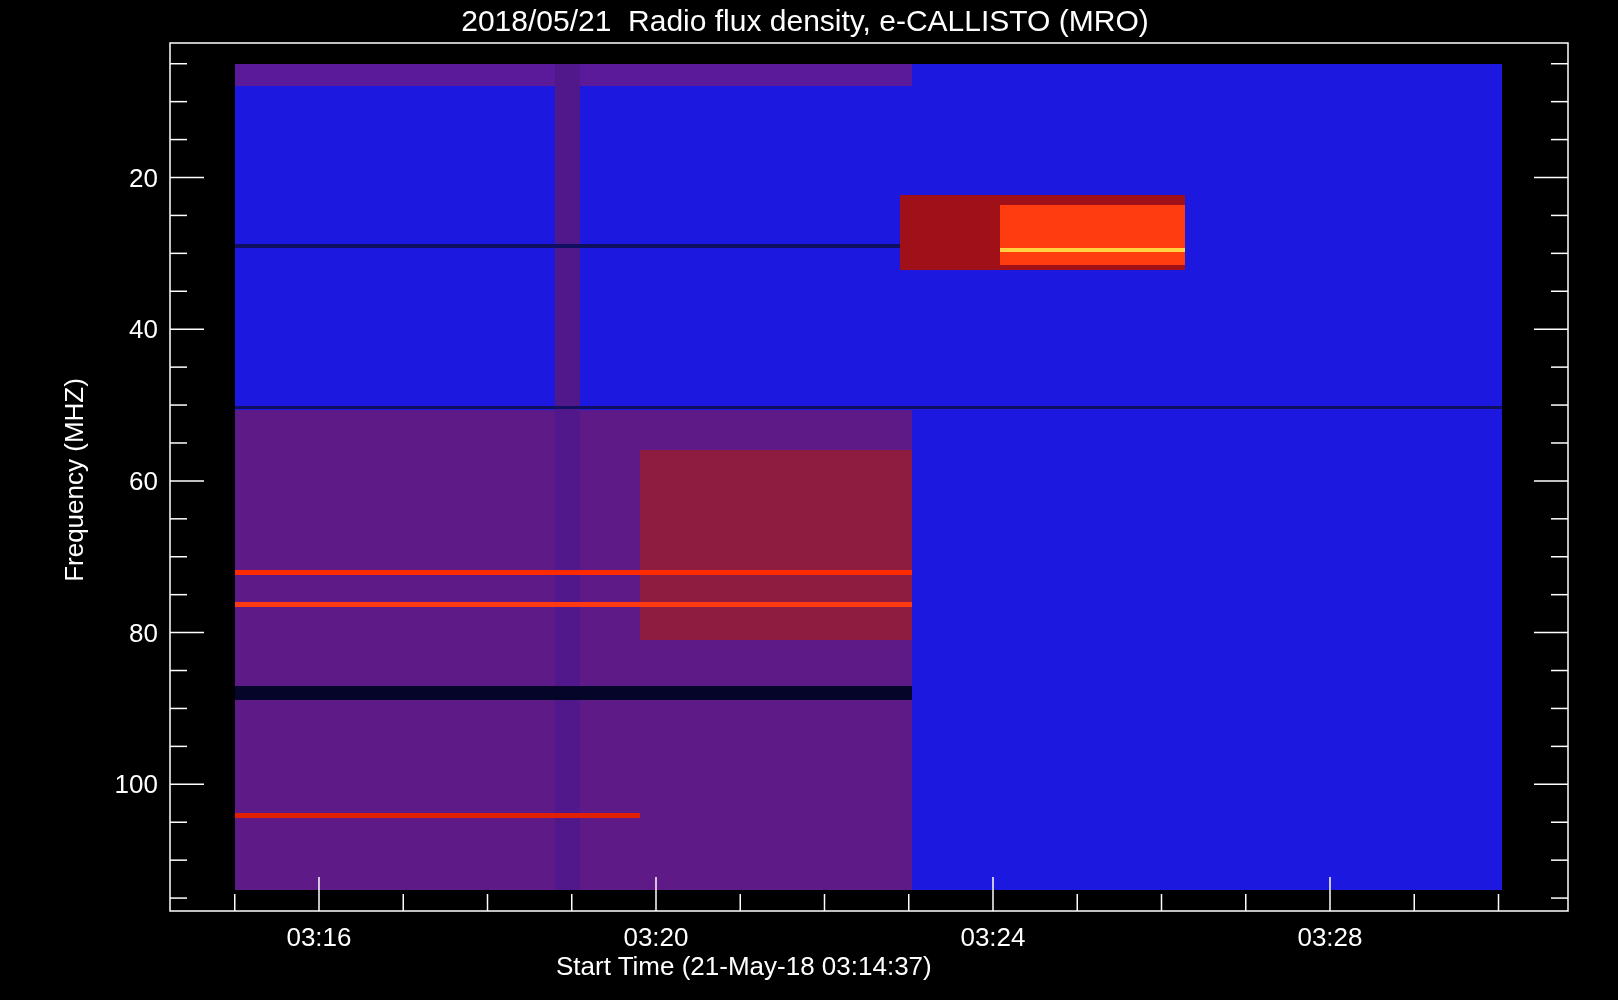  What do you see at coordinates (74, 480) in the screenshot?
I see `axis-label: Frequency (MHZ)` at bounding box center [74, 480].